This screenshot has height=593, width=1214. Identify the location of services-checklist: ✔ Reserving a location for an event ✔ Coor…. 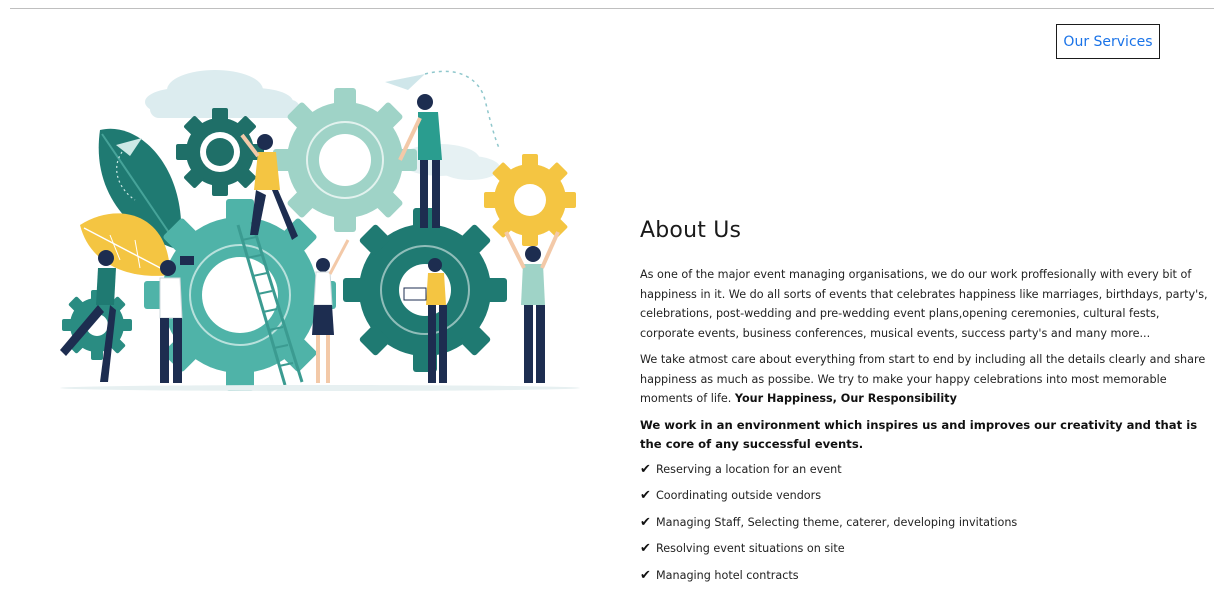
(927, 522).